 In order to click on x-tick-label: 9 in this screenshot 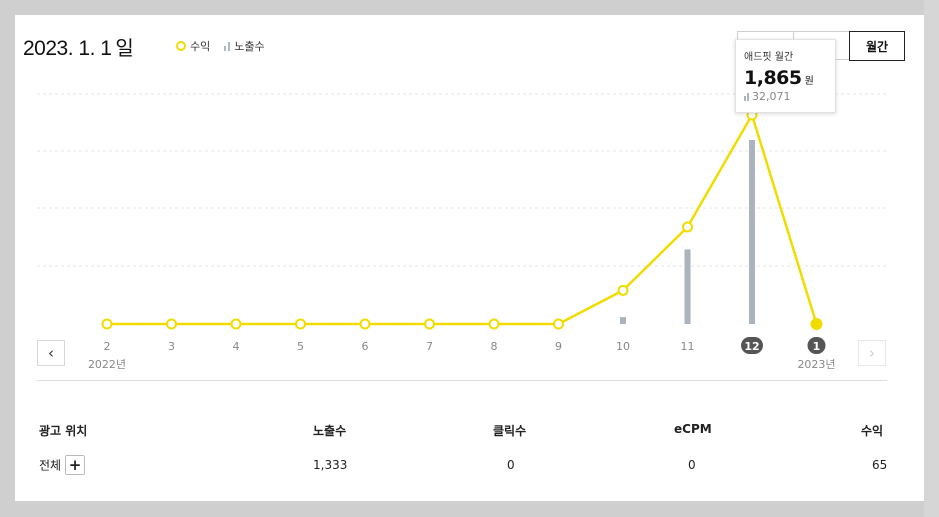, I will do `click(558, 346)`.